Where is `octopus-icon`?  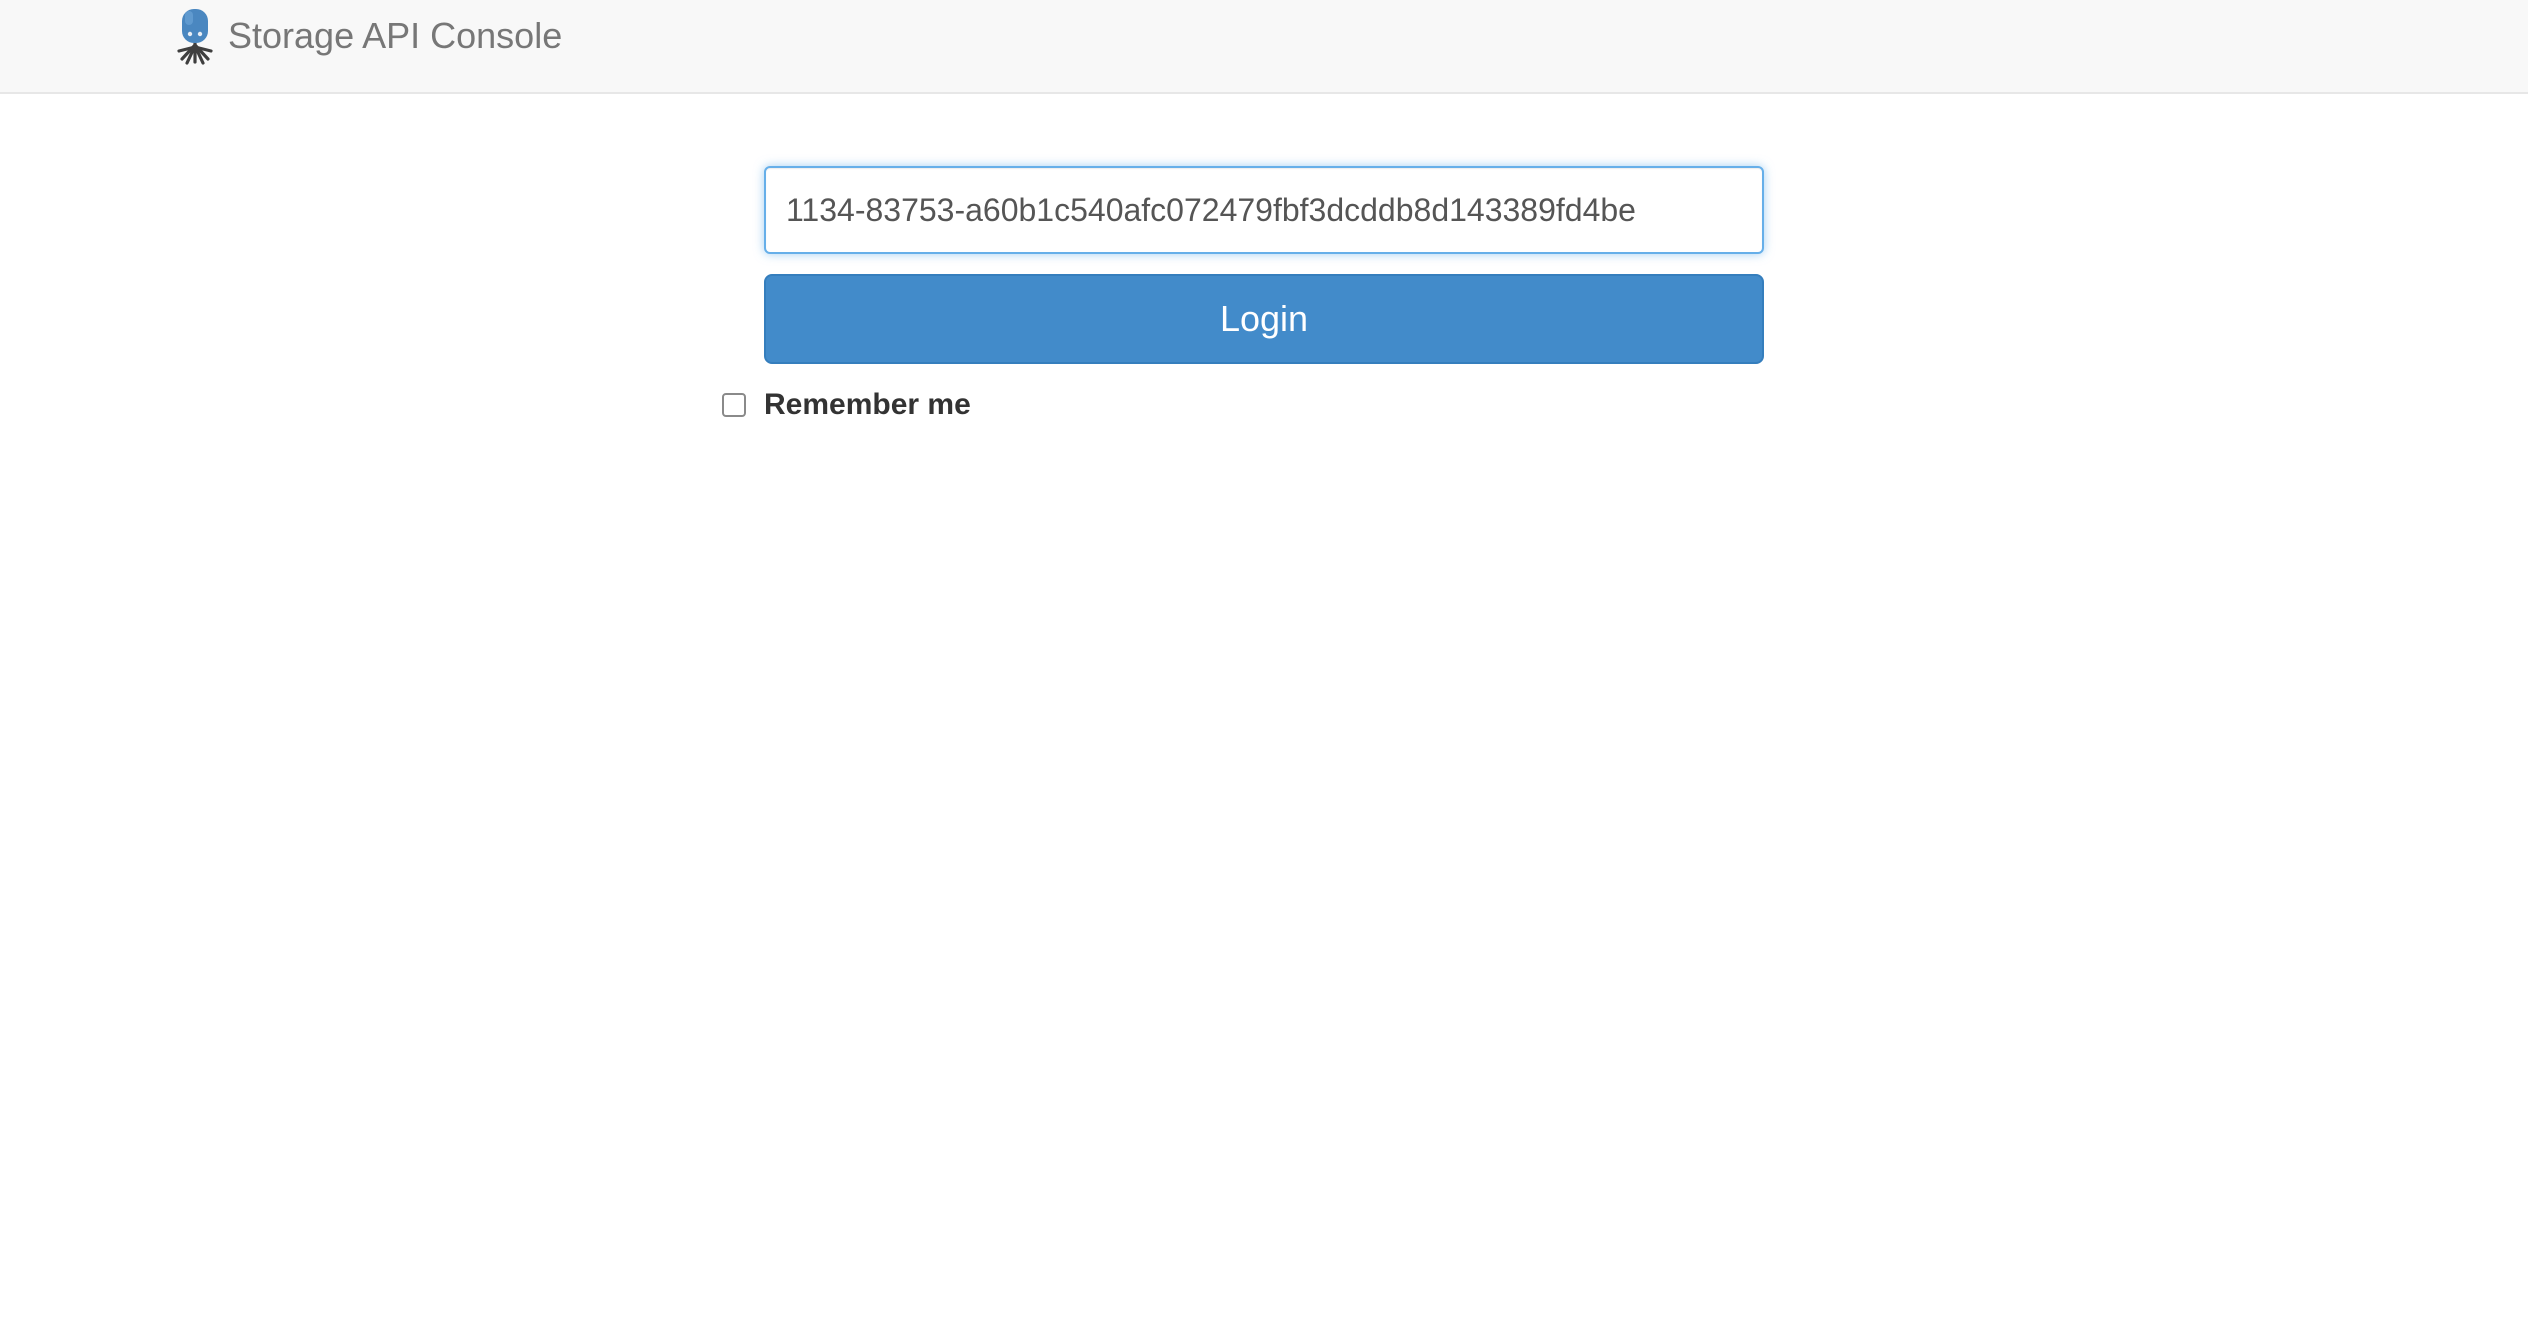
octopus-icon is located at coordinates (195, 37).